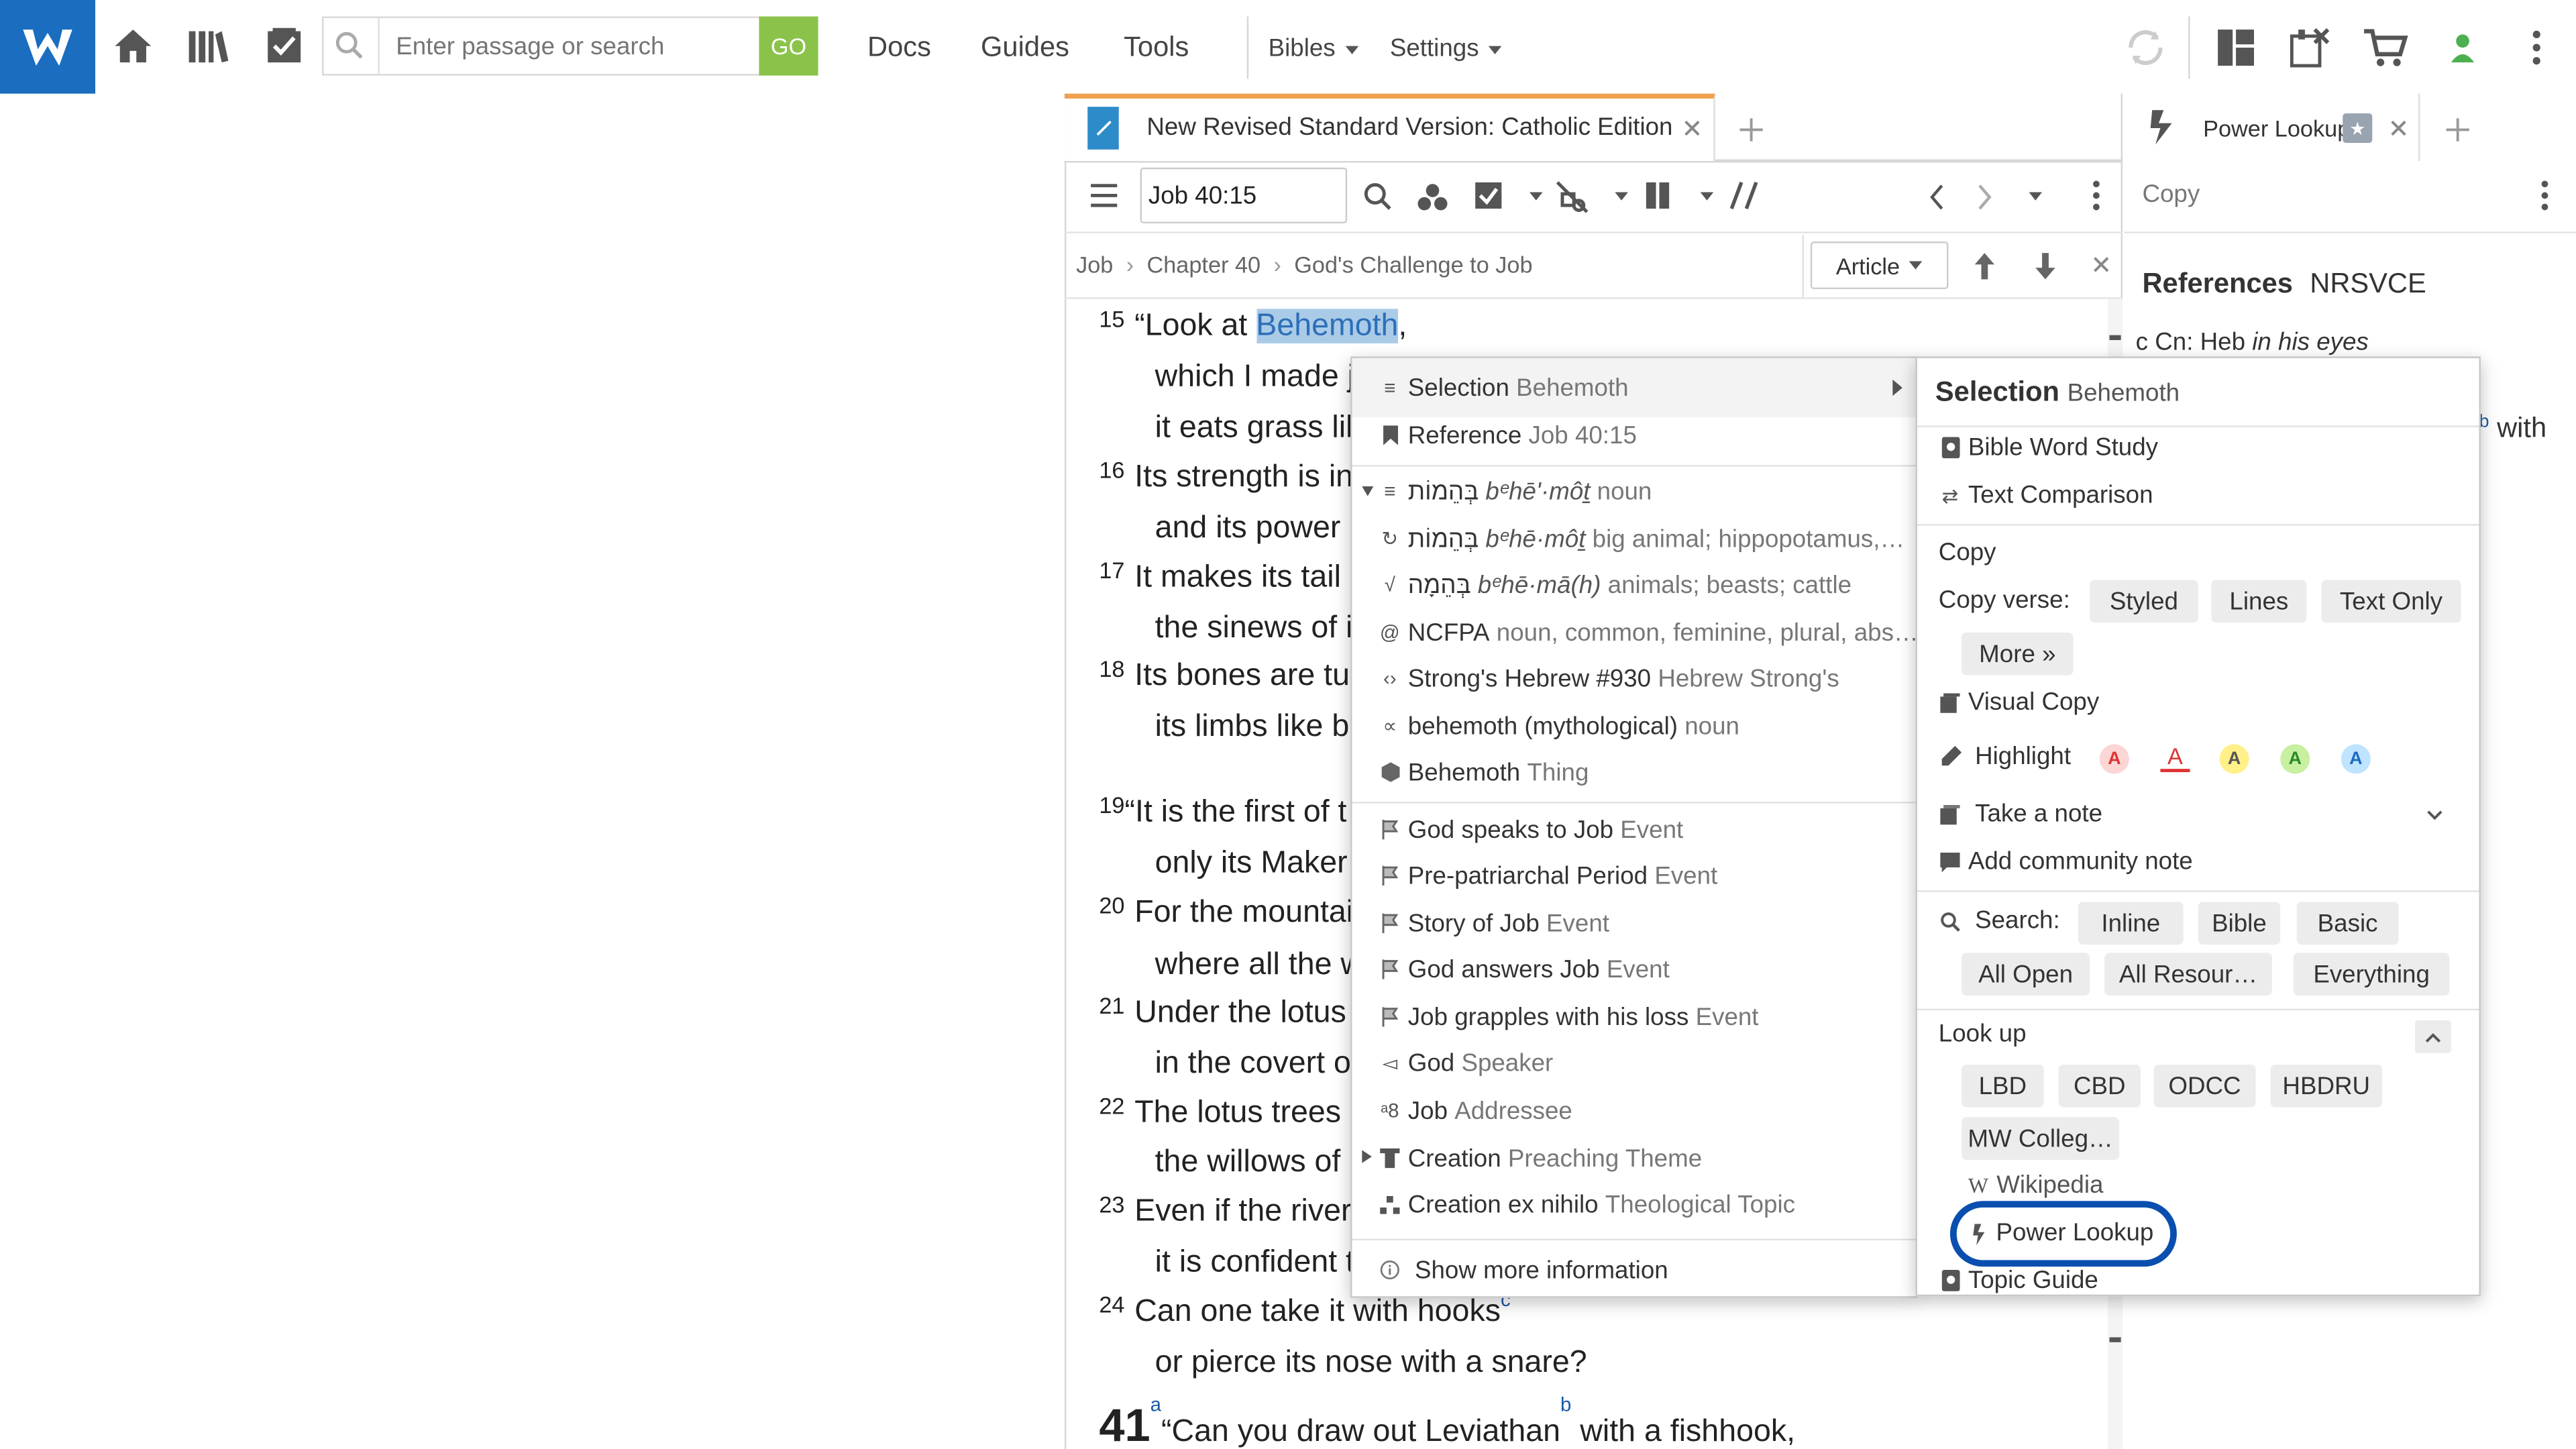 The width and height of the screenshot is (2576, 1449). What do you see at coordinates (2347, 923) in the screenshot?
I see `search-basic-button: Basic` at bounding box center [2347, 923].